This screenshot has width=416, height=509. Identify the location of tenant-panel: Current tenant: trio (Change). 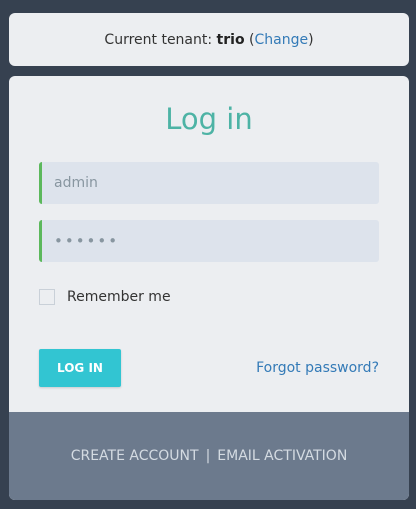
(209, 39).